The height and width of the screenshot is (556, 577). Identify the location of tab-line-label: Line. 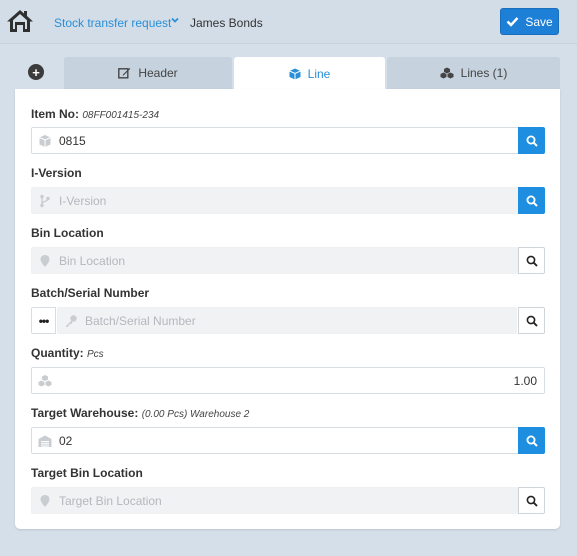
(319, 73).